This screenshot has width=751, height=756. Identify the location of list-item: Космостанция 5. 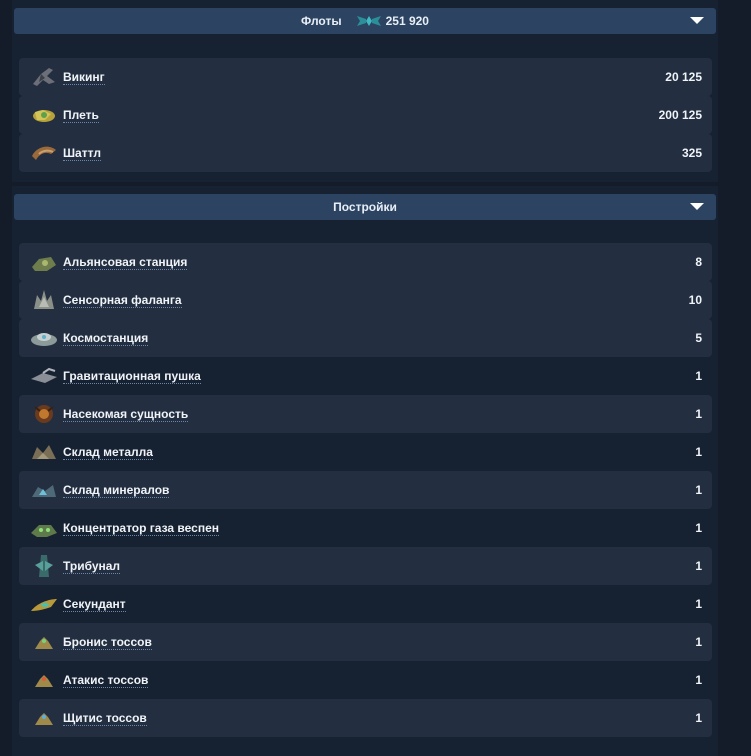
(365, 338).